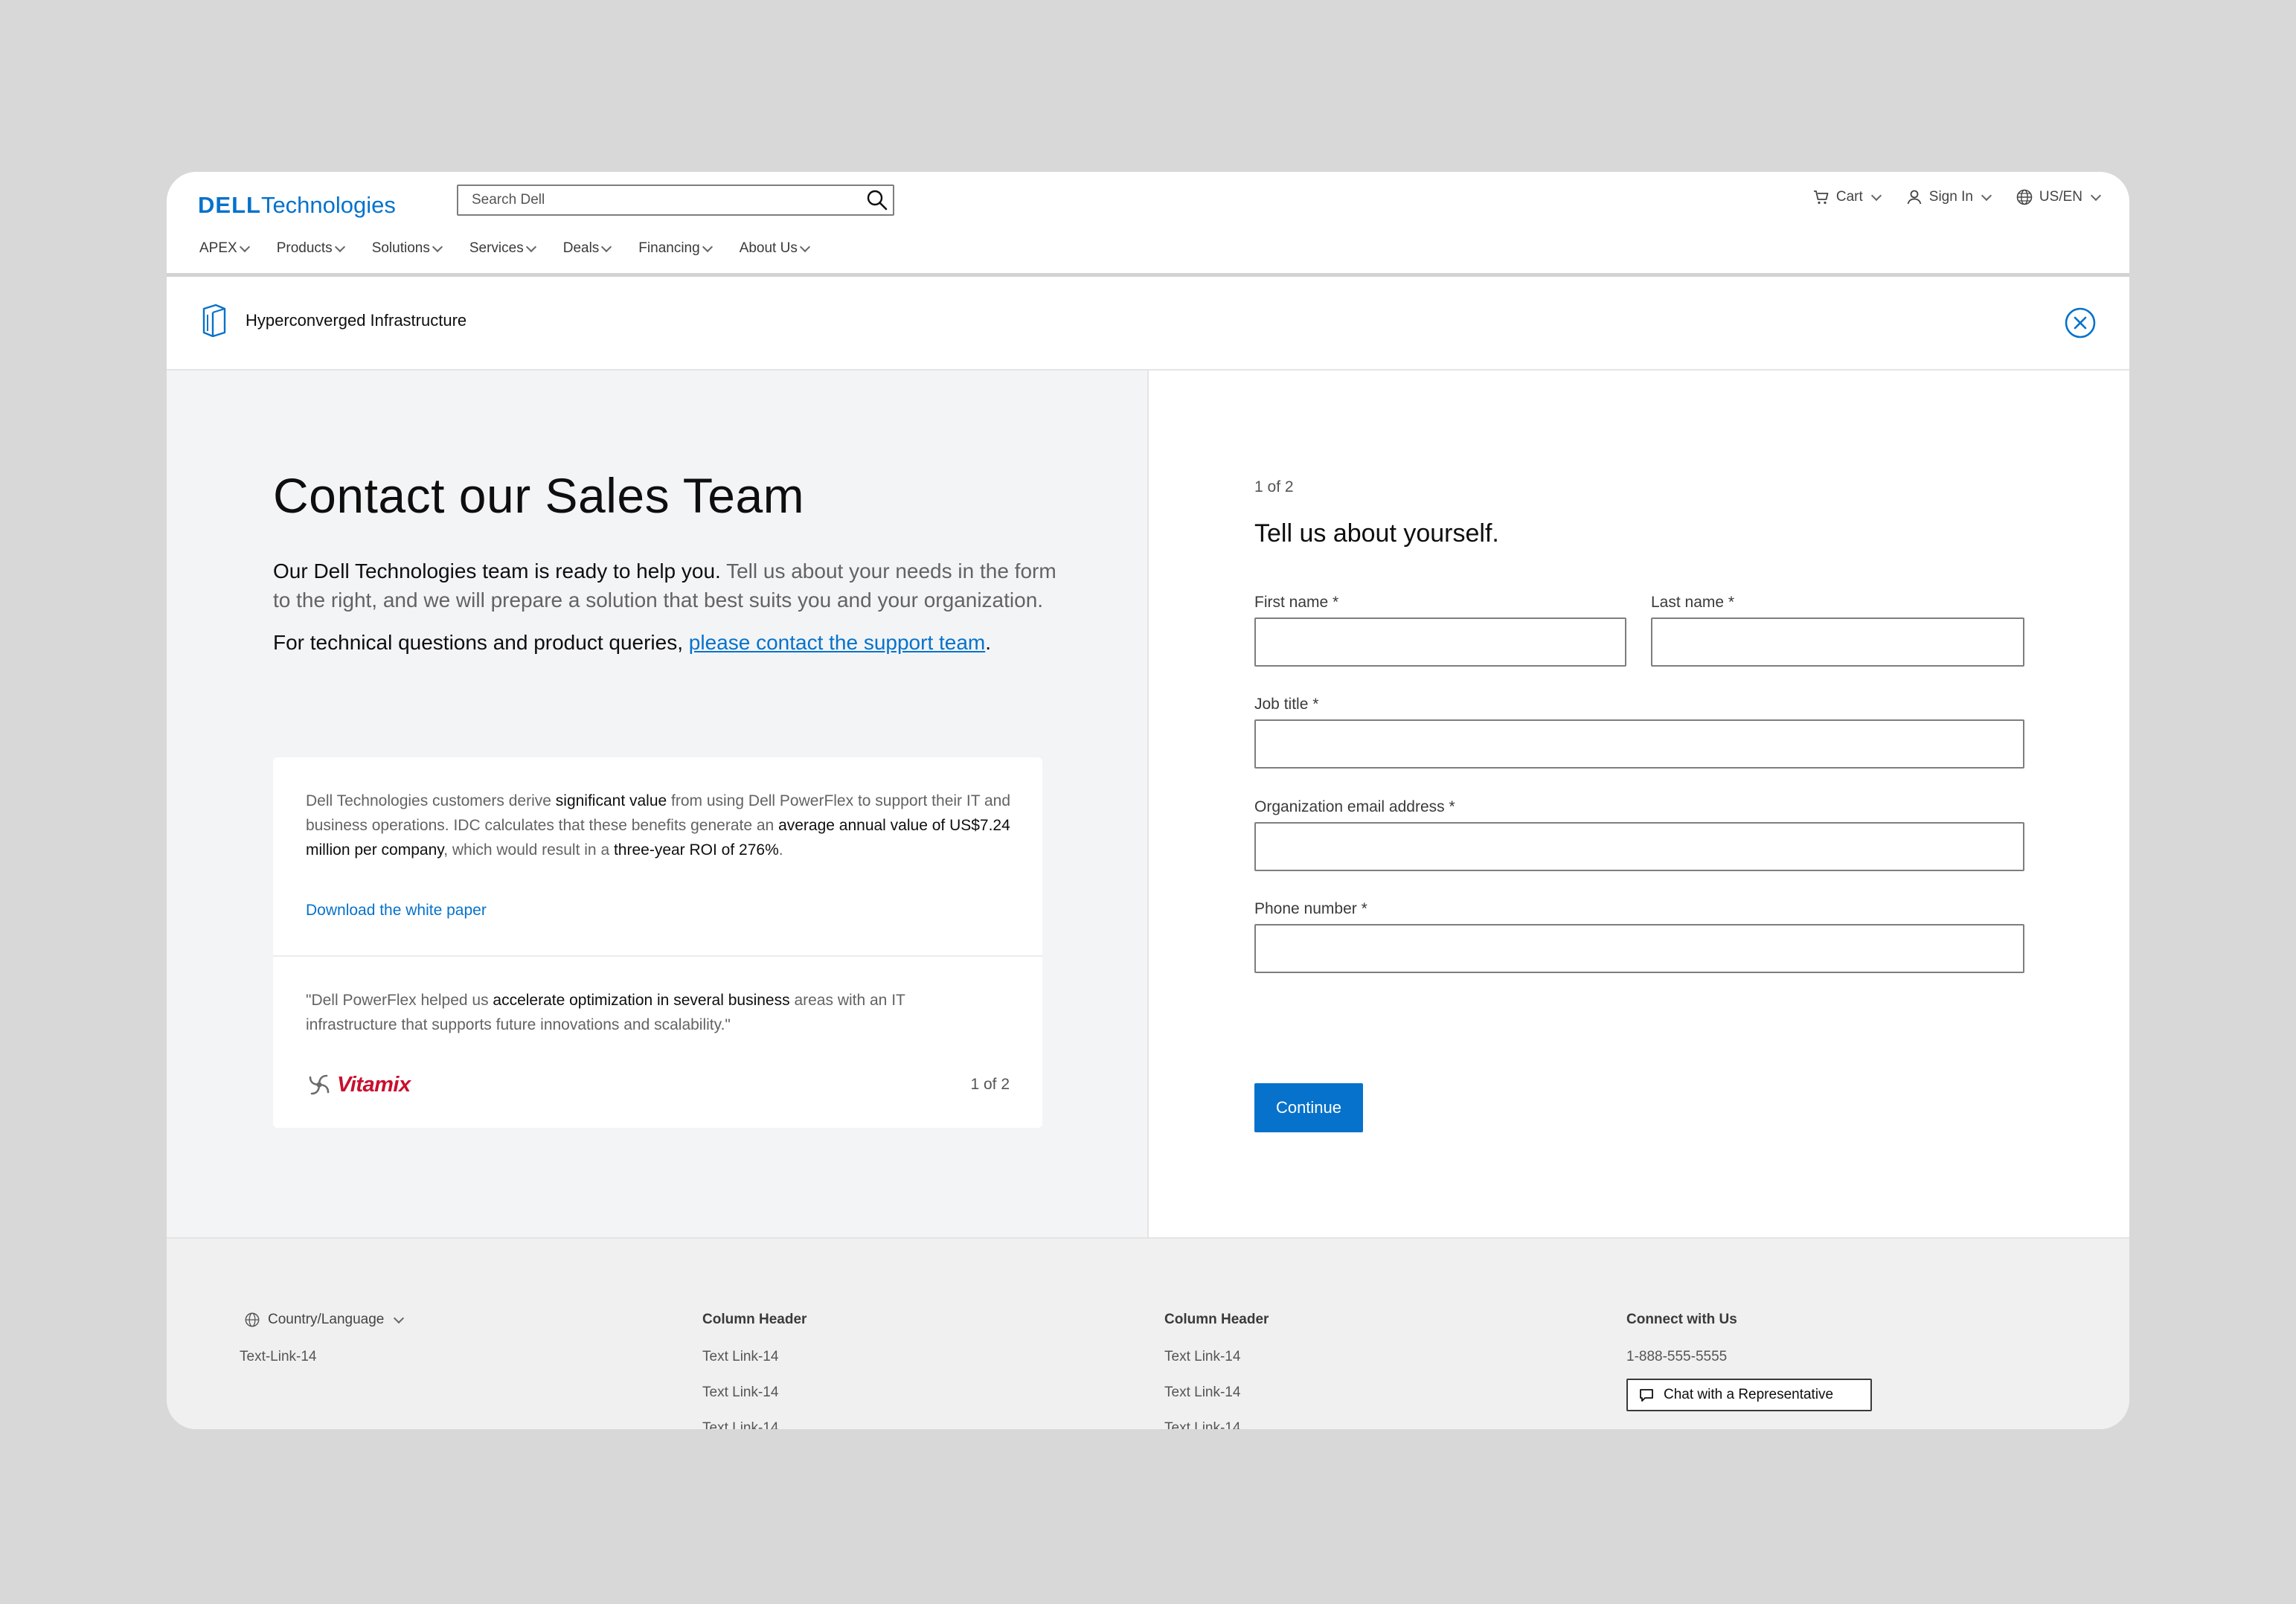 The image size is (2296, 1604). Describe the element at coordinates (229, 205) in the screenshot. I see `logo-dell: DELL` at that location.